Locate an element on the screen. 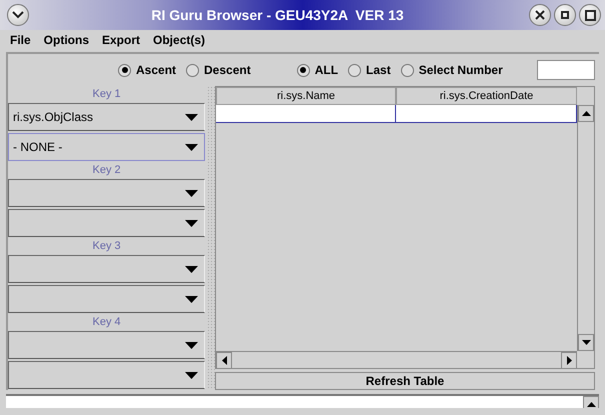 The height and width of the screenshot is (415, 605). scroll-down-button is located at coordinates (586, 342).